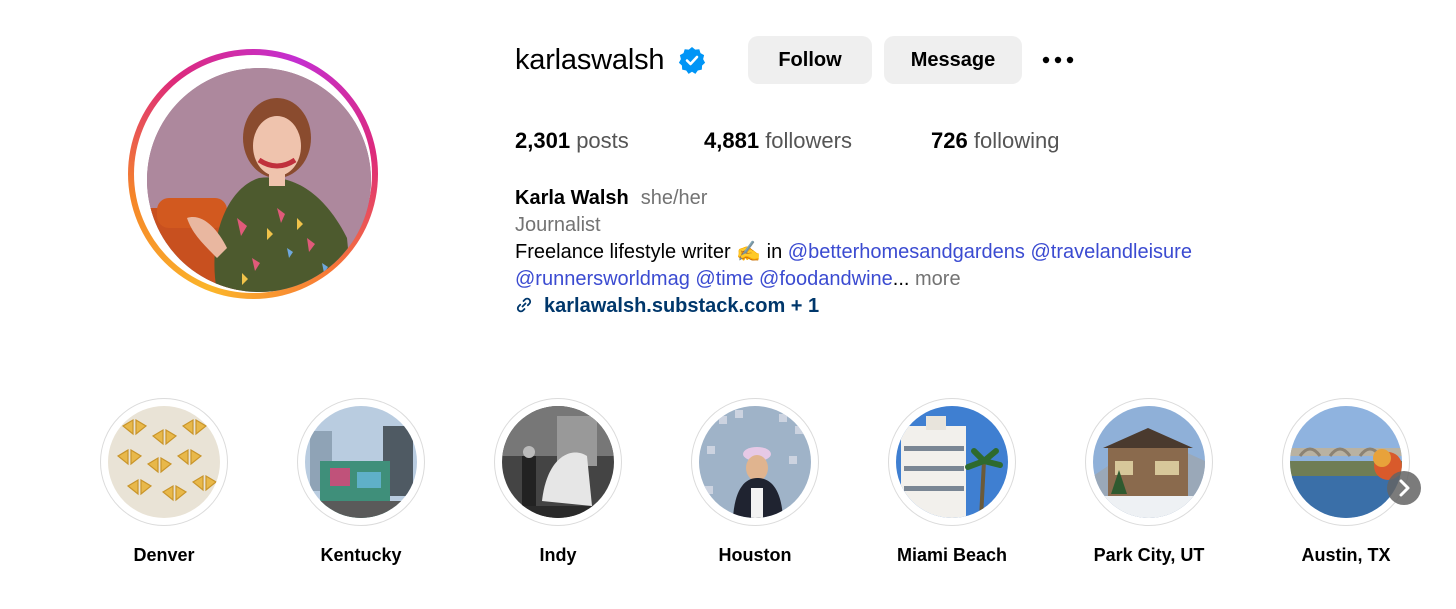 This screenshot has width=1456, height=609. Describe the element at coordinates (572, 198) in the screenshot. I see `full-name: Karla Walsh` at that location.